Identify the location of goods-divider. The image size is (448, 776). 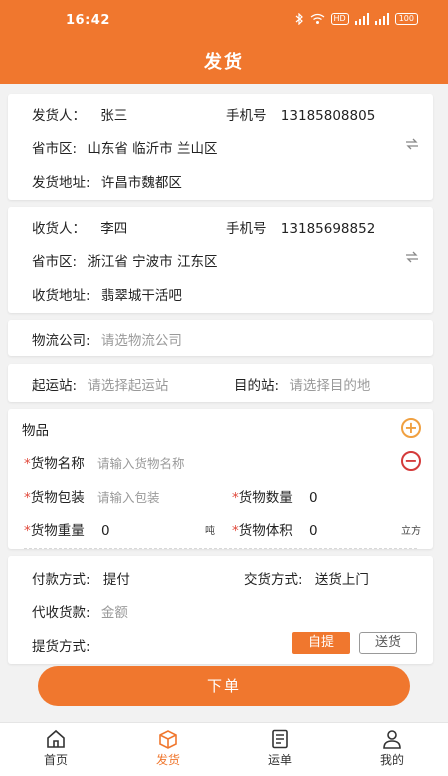
(220, 548).